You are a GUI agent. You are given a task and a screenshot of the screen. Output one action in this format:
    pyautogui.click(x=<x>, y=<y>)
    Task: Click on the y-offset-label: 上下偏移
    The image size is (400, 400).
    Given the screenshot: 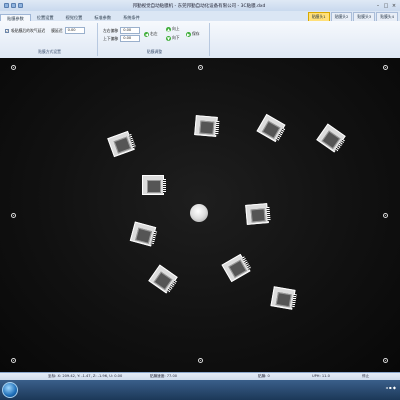 What is the action you would take?
    pyautogui.click(x=111, y=38)
    